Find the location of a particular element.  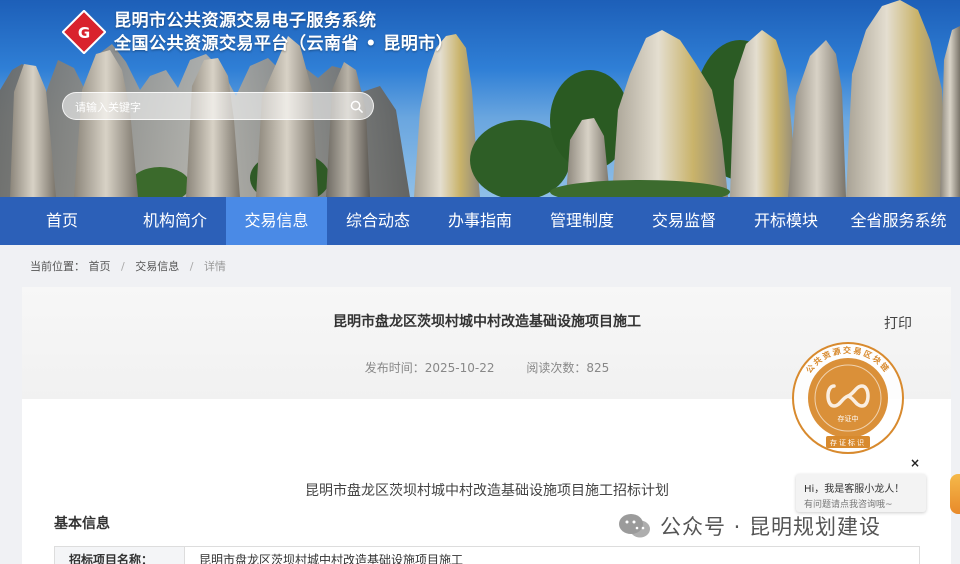

breadcrumb: 当前位置： 首页 / 交易信息 / 详情 is located at coordinates (128, 266).